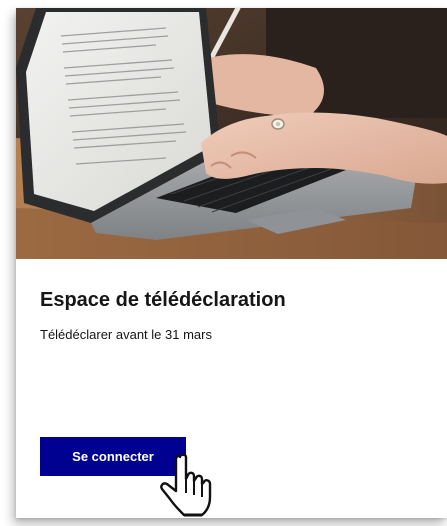 The image size is (447, 526). Describe the element at coordinates (126, 334) in the screenshot. I see `card-subtitle: Télédéclarer avant le 31 mars` at that location.